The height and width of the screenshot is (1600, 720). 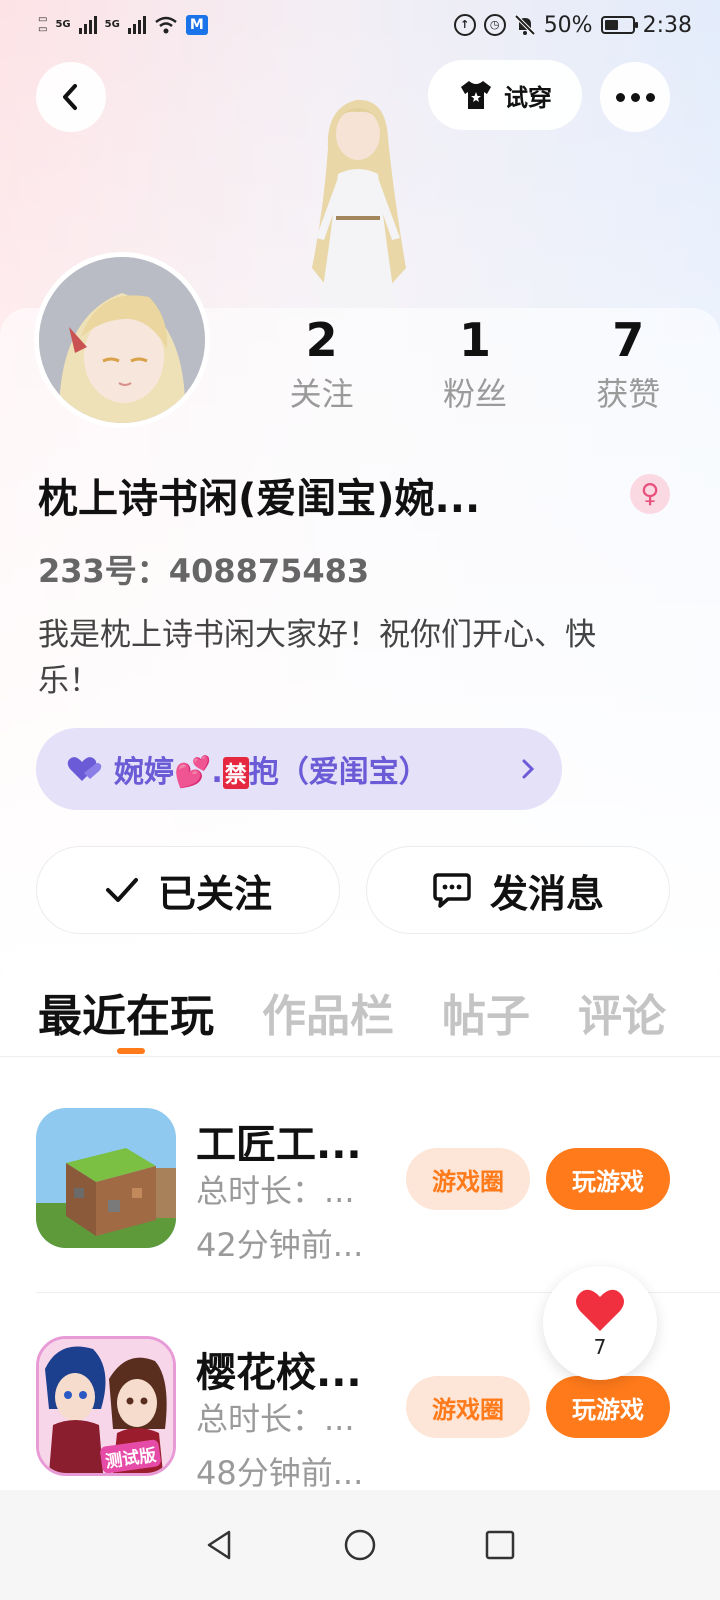 I want to click on active-tab-indicator, so click(x=131, y=1051).